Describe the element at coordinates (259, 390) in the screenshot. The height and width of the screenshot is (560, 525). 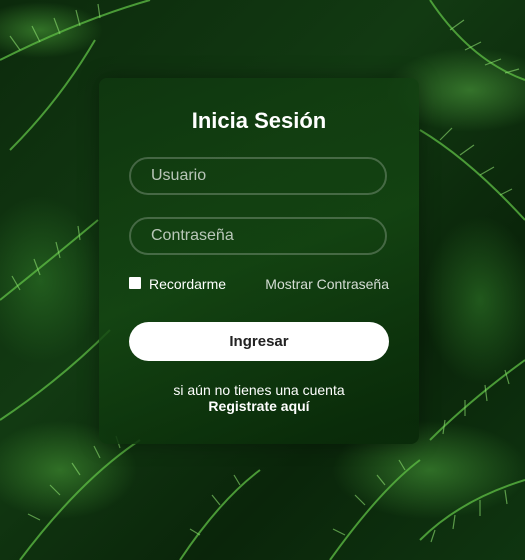
I see `no-account-text: si aún no tienes una cuenta` at that location.